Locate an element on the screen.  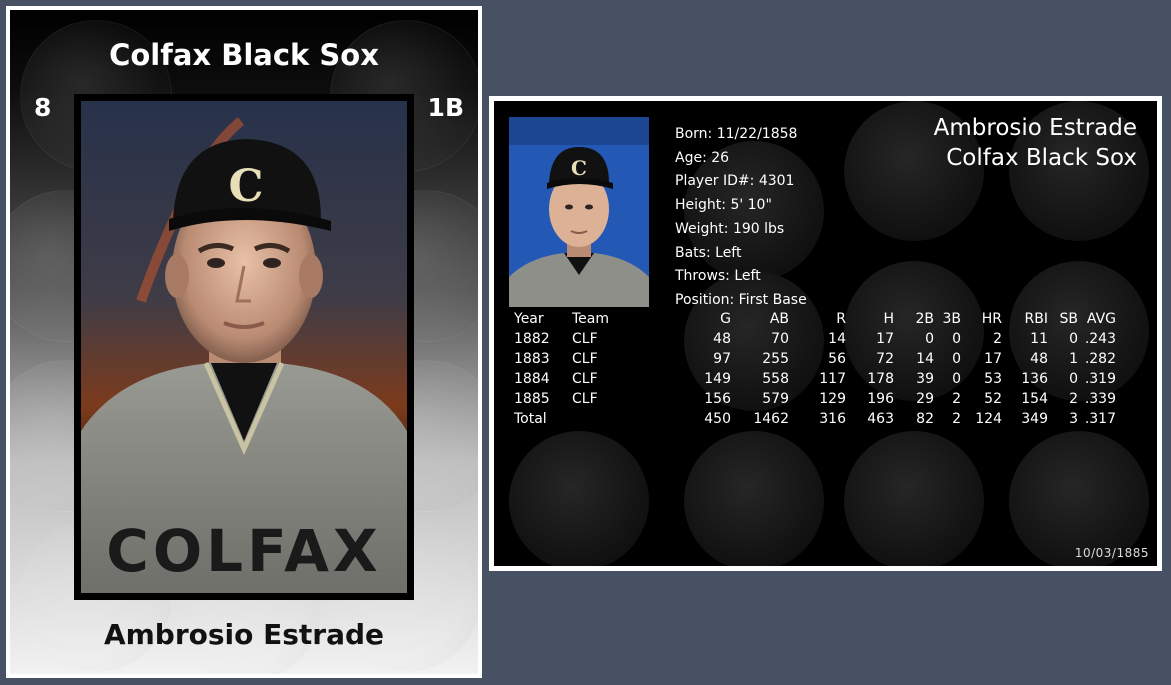
back-team-name: Colfax Black Sox is located at coordinates (1041, 158).